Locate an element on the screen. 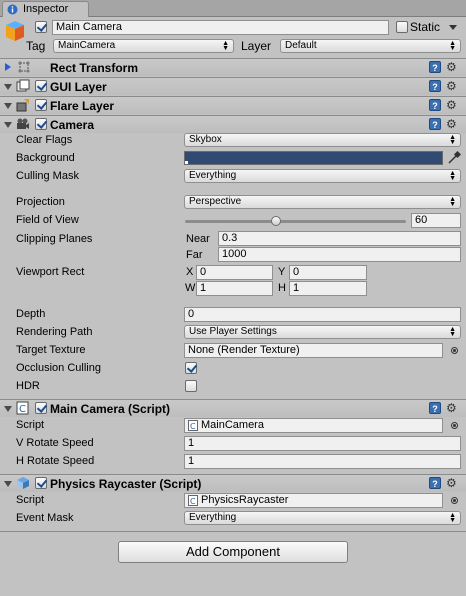  tab-label: Inspector is located at coordinates (46, 9).